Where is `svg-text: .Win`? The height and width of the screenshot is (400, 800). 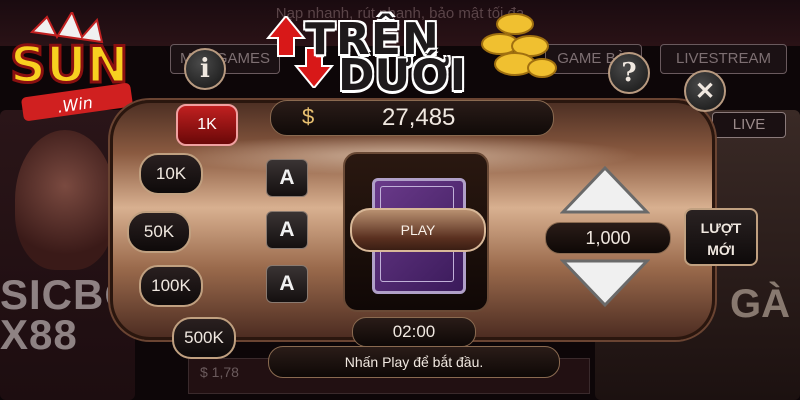
svg-text: .Win is located at coordinates (75, 105).